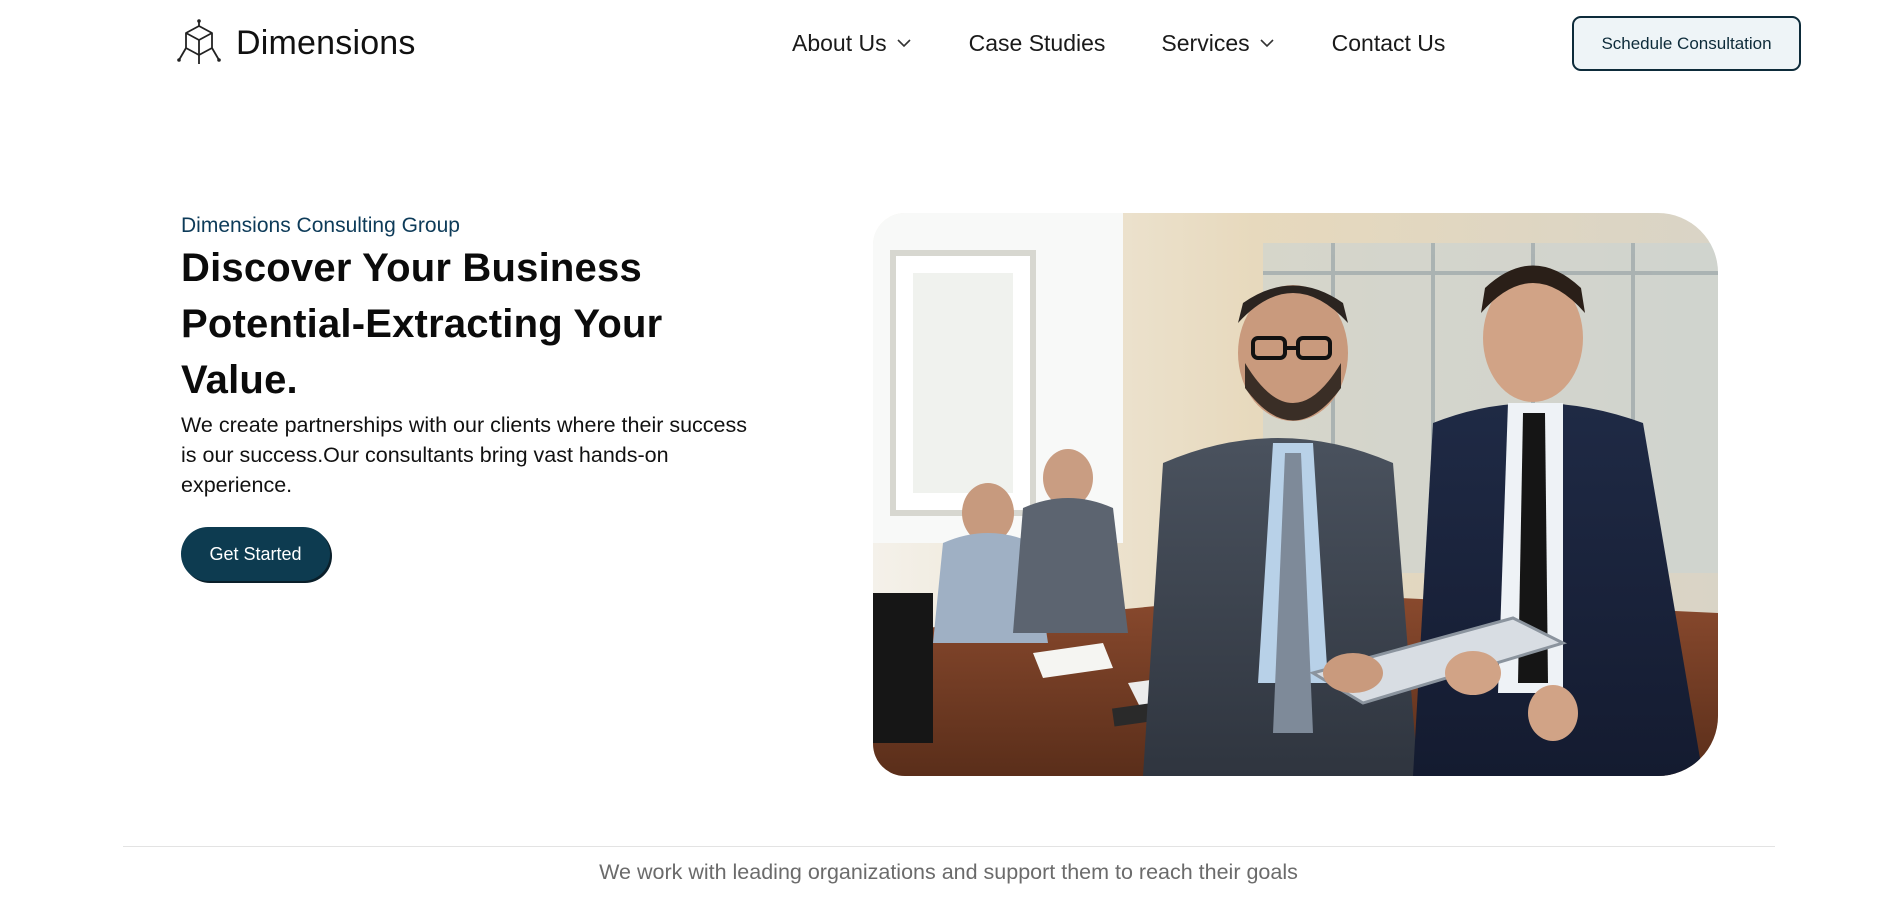  What do you see at coordinates (839, 42) in the screenshot?
I see `nav-label: About Us` at bounding box center [839, 42].